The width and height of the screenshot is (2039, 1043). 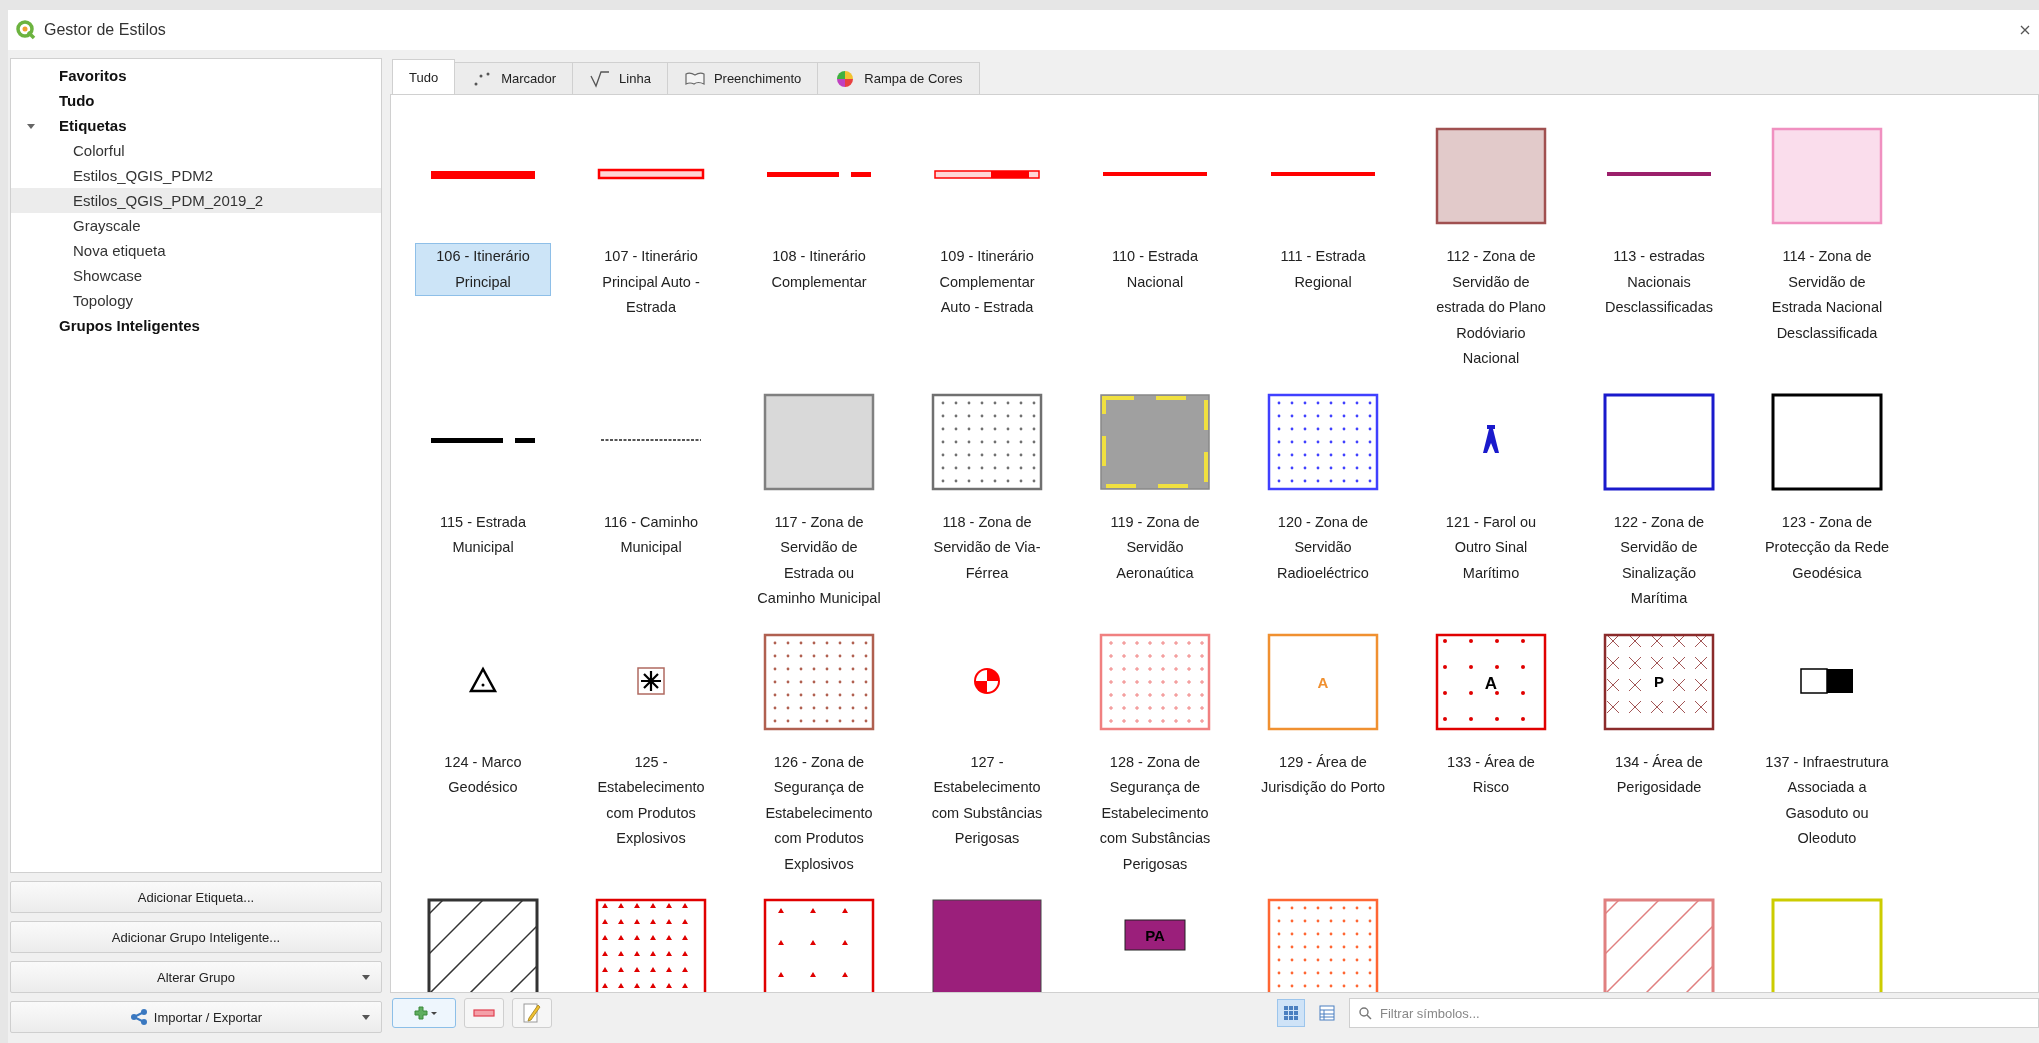 What do you see at coordinates (1323, 269) in the screenshot?
I see `symbol-name: 111 - Estrada Regional` at bounding box center [1323, 269].